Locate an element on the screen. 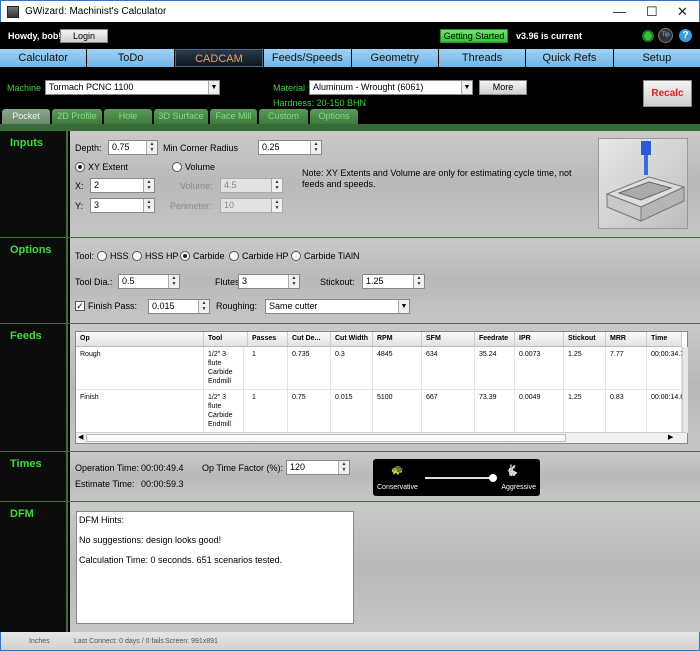  xy-extent-radio is located at coordinates (80, 167).